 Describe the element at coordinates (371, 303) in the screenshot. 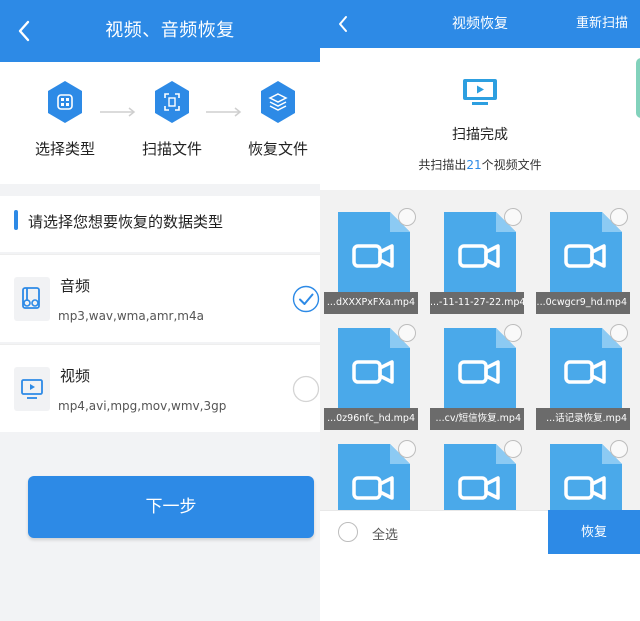

I see `file-name: ...dXXXPxFXa.mp4` at that location.